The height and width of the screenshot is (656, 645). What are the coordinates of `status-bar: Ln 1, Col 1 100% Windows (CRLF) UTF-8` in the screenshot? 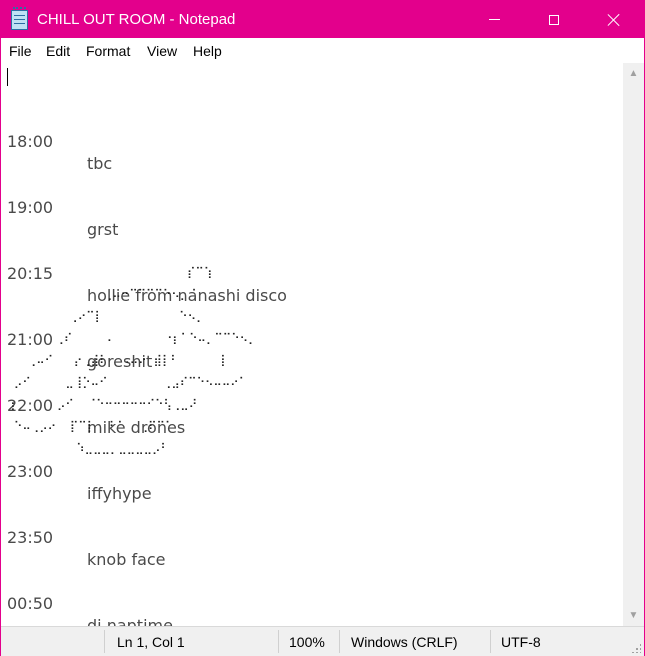 It's located at (322, 641).